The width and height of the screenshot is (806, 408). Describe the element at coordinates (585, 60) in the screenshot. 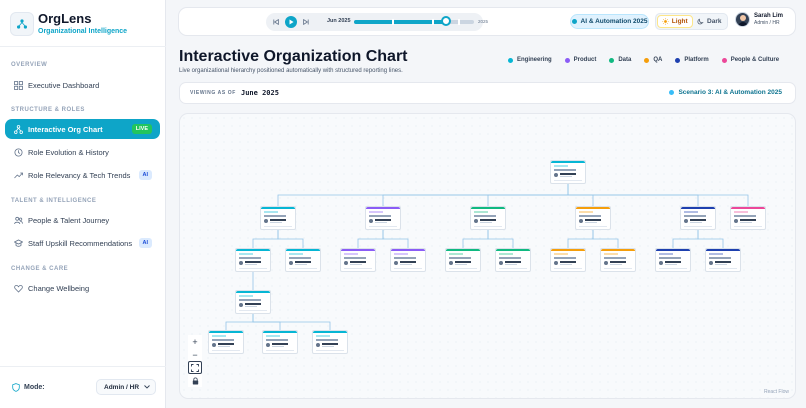

I see `legend-label: Product` at that location.